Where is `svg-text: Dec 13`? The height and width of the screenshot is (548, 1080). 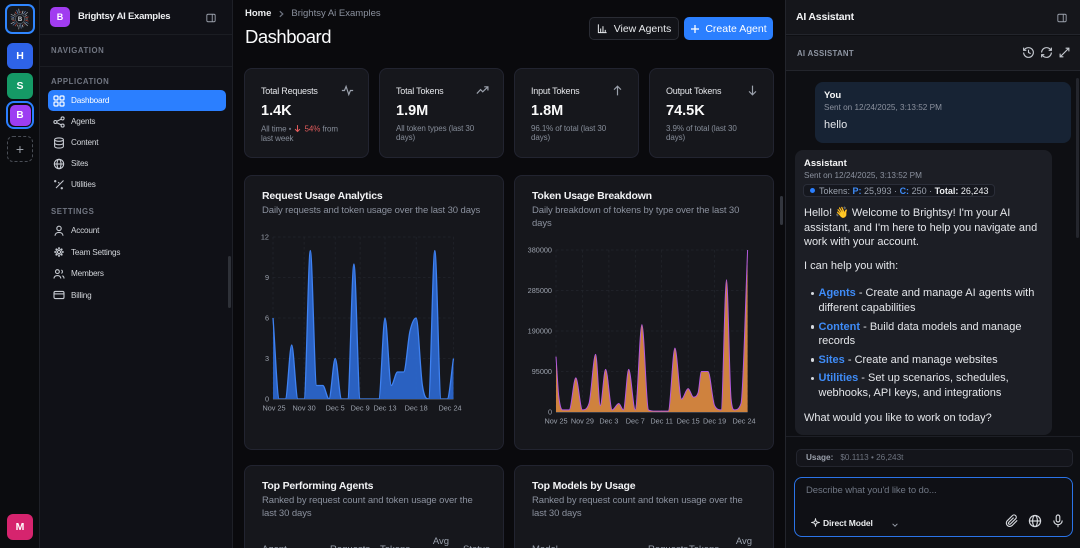 svg-text: Dec 13 is located at coordinates (384, 408).